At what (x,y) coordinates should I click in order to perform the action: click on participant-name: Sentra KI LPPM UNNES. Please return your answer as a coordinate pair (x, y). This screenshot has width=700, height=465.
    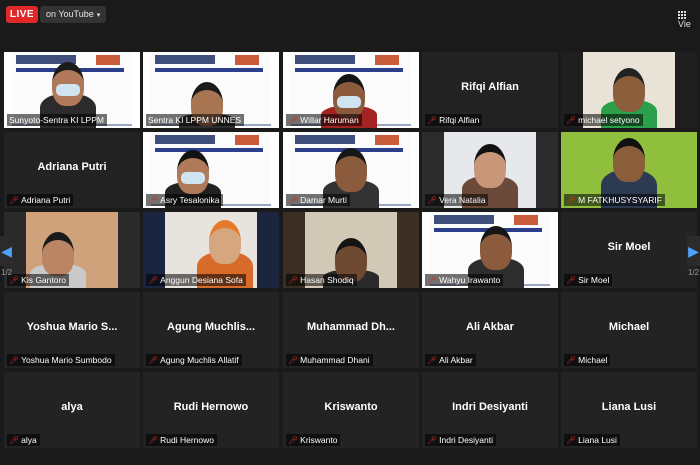
    Looking at the image, I should click on (195, 120).